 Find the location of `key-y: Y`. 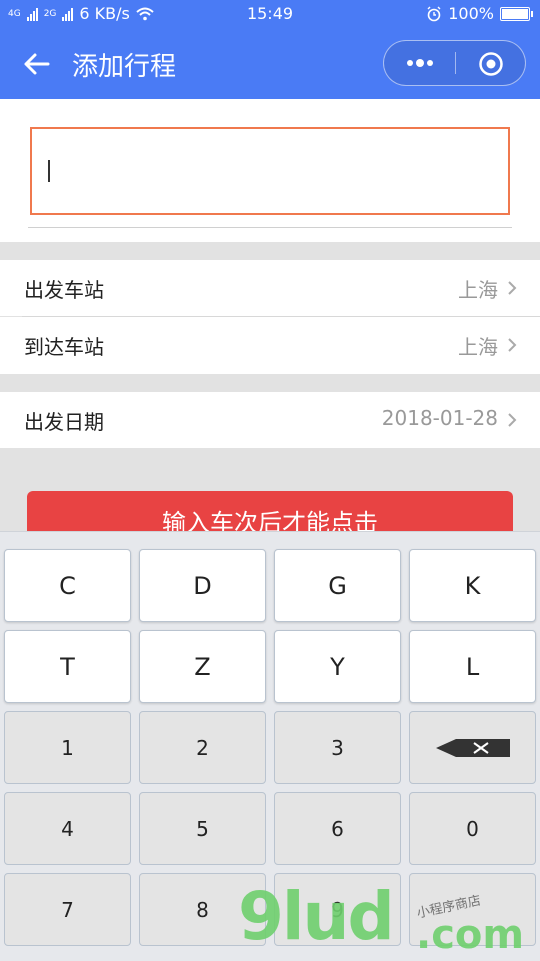

key-y: Y is located at coordinates (337, 666).